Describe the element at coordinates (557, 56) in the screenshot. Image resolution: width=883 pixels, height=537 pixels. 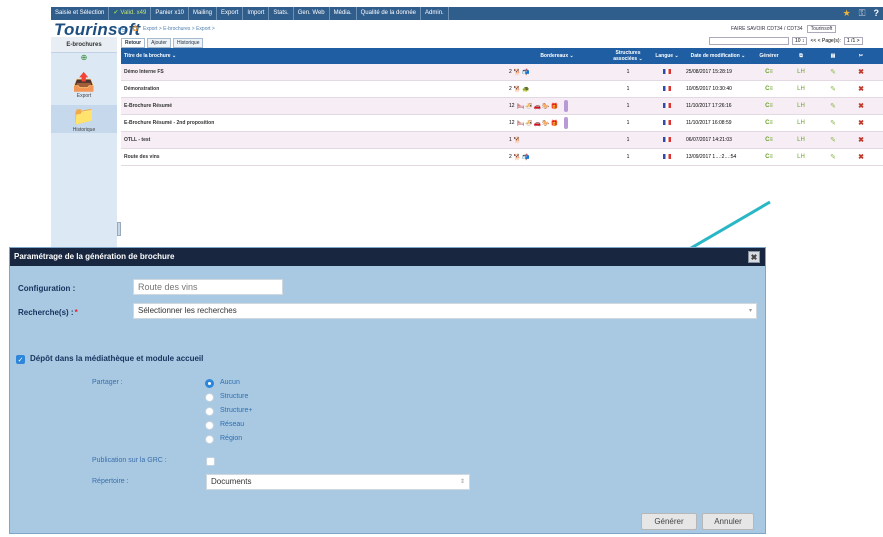
I see `col-bordereaux: Bordereaux ⌄` at that location.